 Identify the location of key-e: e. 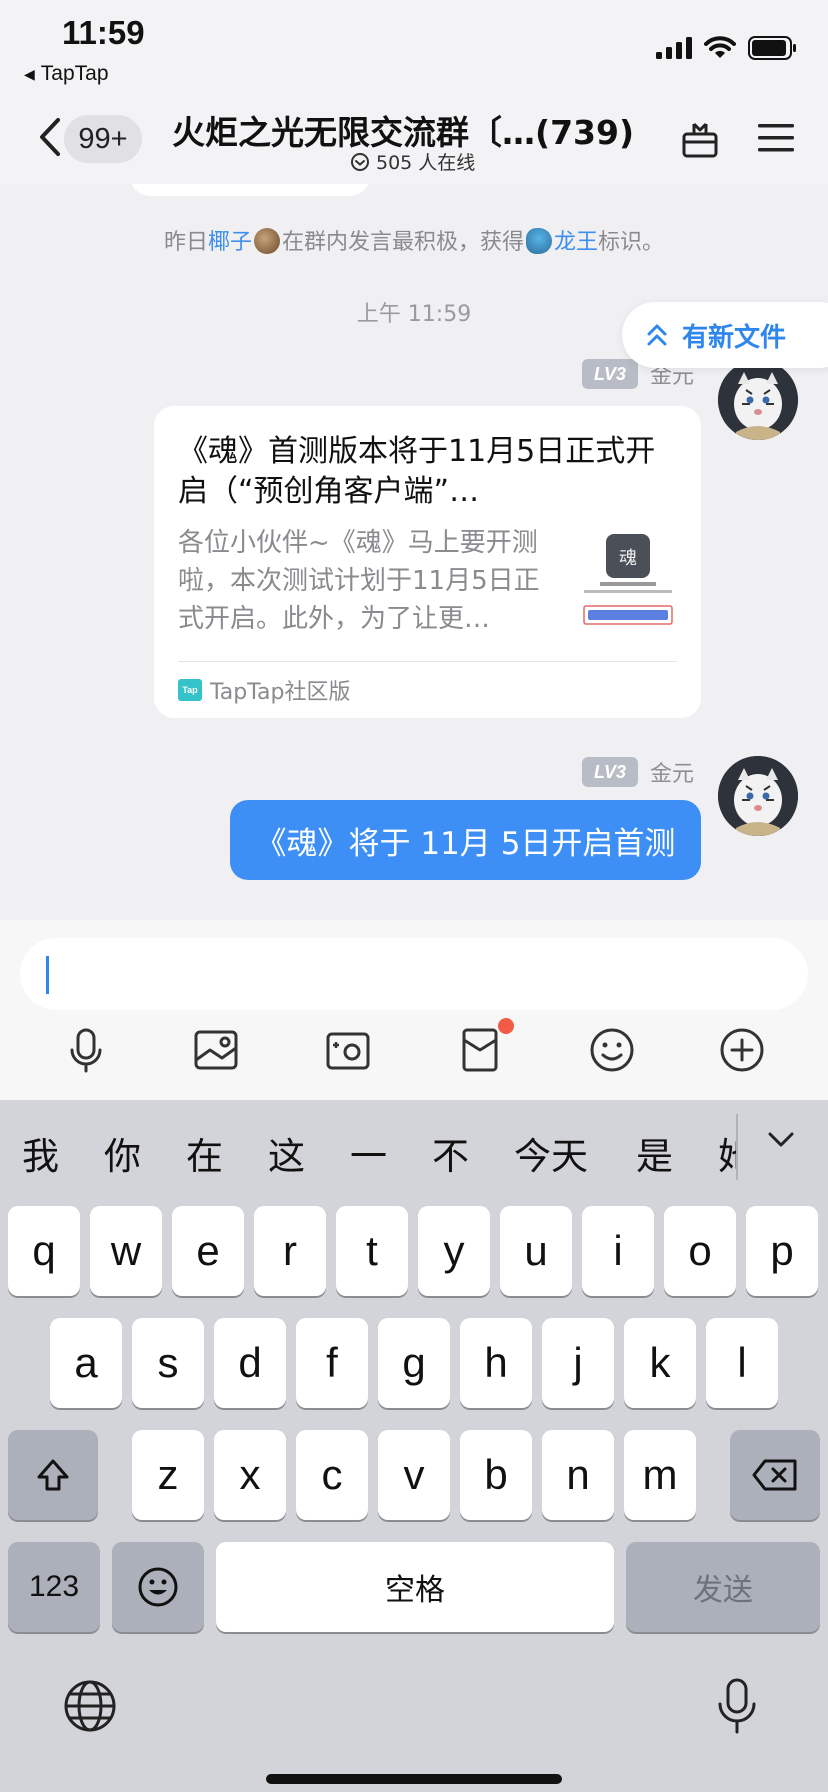
(208, 1251).